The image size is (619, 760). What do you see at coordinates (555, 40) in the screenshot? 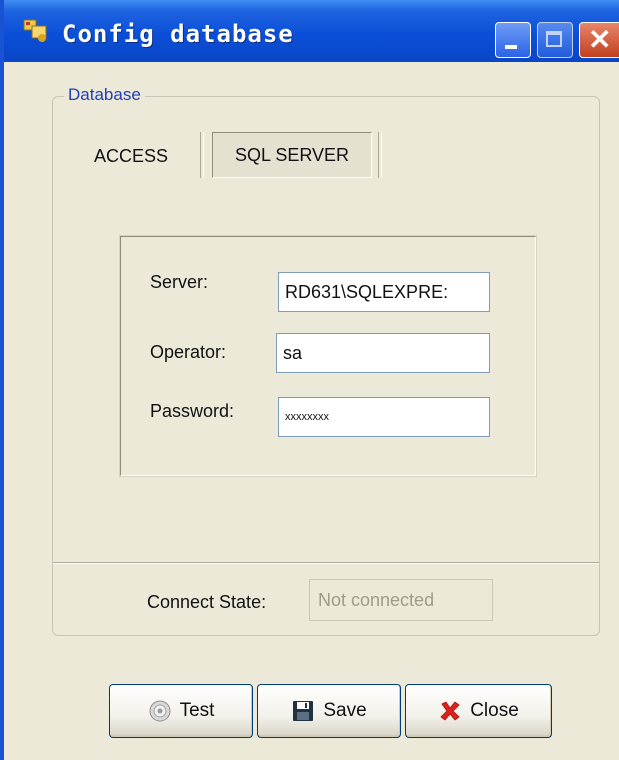
I see `maximize-button` at bounding box center [555, 40].